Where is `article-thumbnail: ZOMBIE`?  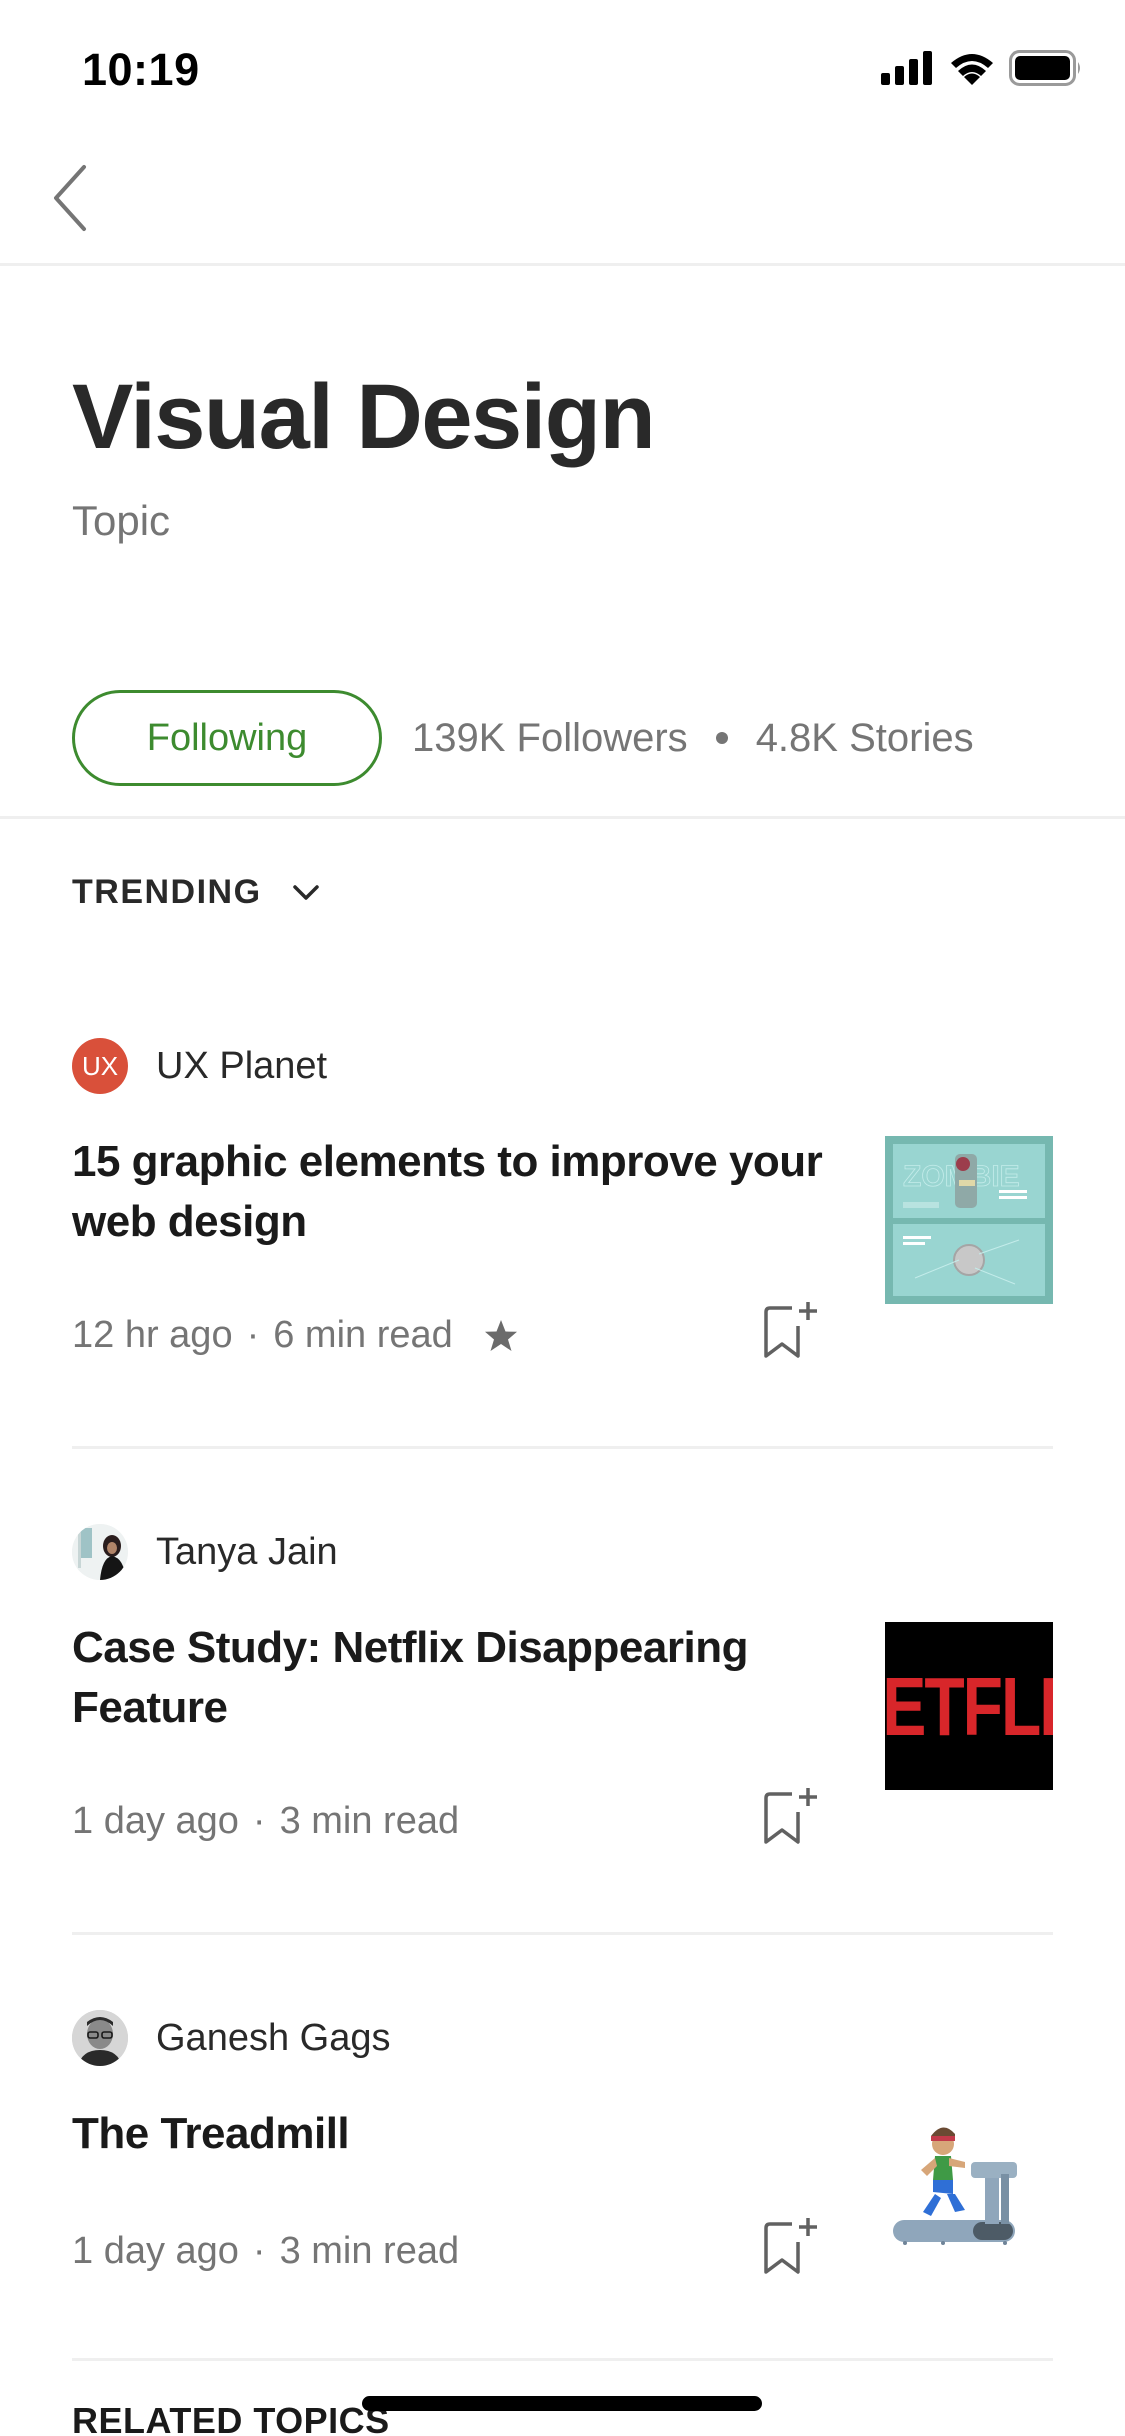
article-thumbnail: ZOMBIE is located at coordinates (969, 1220).